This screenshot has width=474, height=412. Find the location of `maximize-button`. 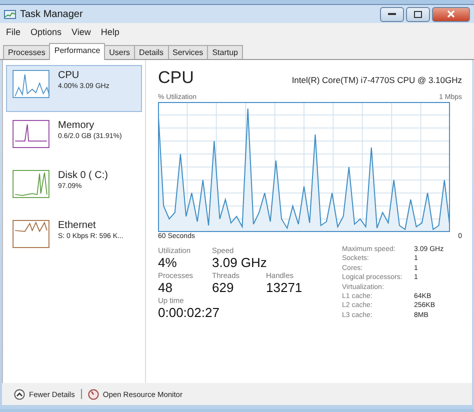

maximize-button is located at coordinates (418, 14).